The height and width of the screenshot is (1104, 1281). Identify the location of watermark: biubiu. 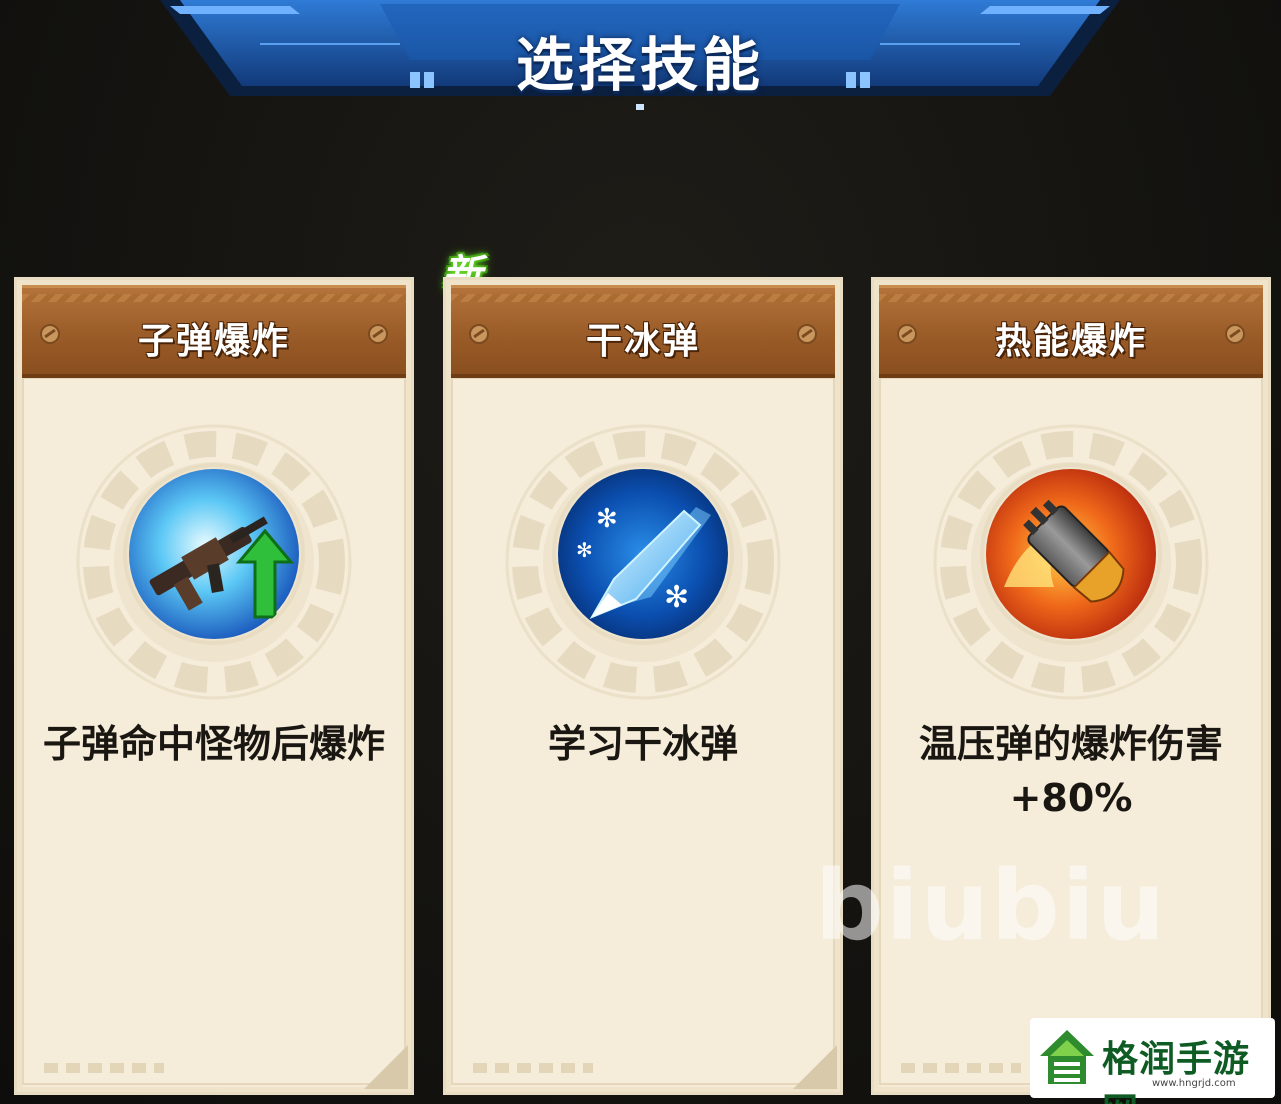
(991, 906).